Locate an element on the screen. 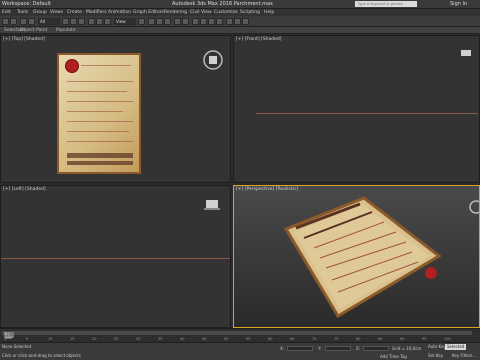 The width and height of the screenshot is (480, 360). menu-customize: Customize is located at coordinates (226, 12).